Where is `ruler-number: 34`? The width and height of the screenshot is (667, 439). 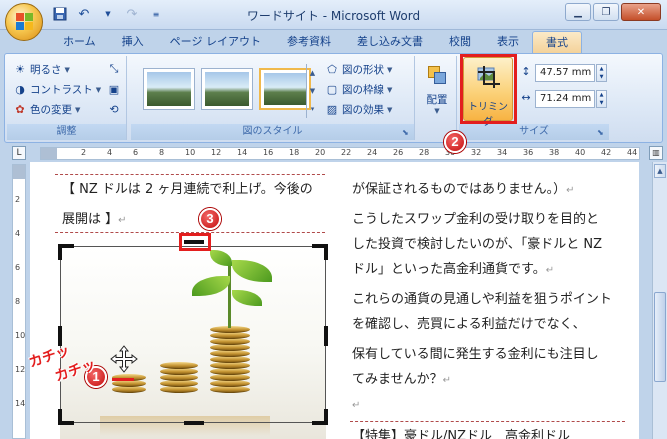
ruler-number: 34 is located at coordinates (502, 152).